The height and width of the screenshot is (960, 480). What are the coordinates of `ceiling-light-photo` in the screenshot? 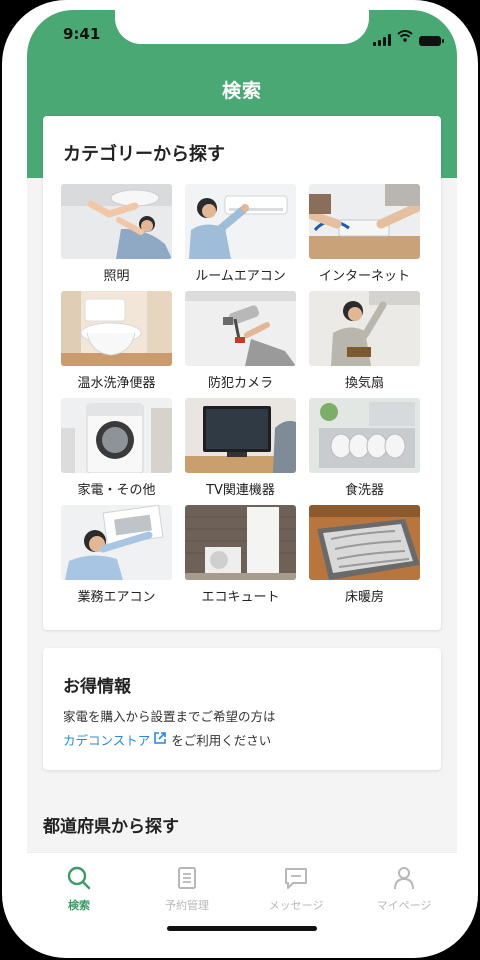 It's located at (116, 221).